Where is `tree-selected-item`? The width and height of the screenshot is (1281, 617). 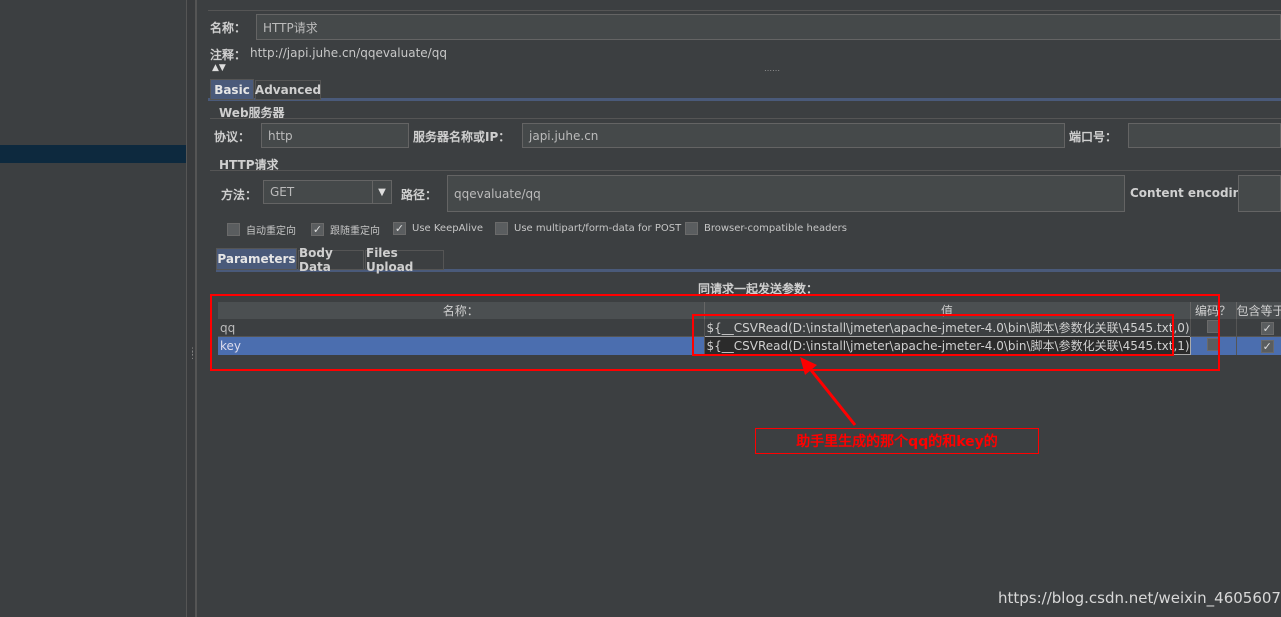
tree-selected-item is located at coordinates (93, 154).